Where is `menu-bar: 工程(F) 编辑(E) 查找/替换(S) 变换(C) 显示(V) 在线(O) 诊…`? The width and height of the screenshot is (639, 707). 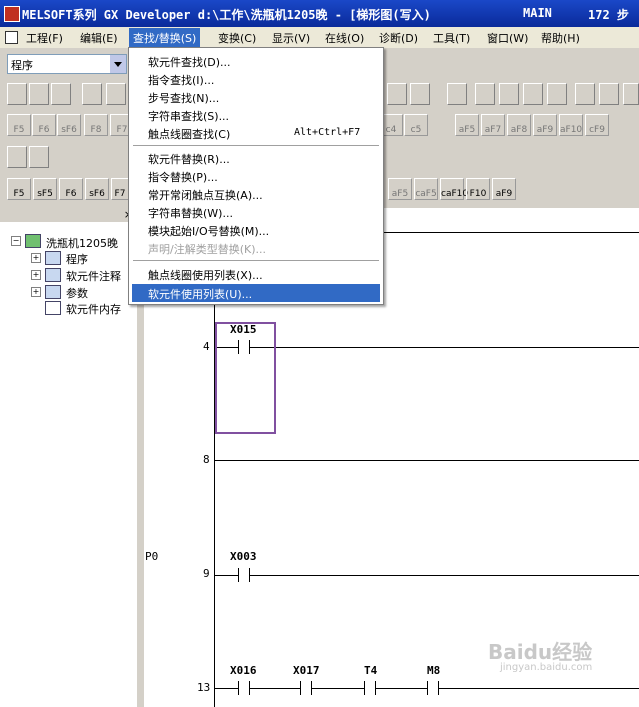
menu-bar: 工程(F) 编辑(E) 查找/替换(S) 变换(C) 显示(V) 在线(O) 诊… is located at coordinates (319, 38).